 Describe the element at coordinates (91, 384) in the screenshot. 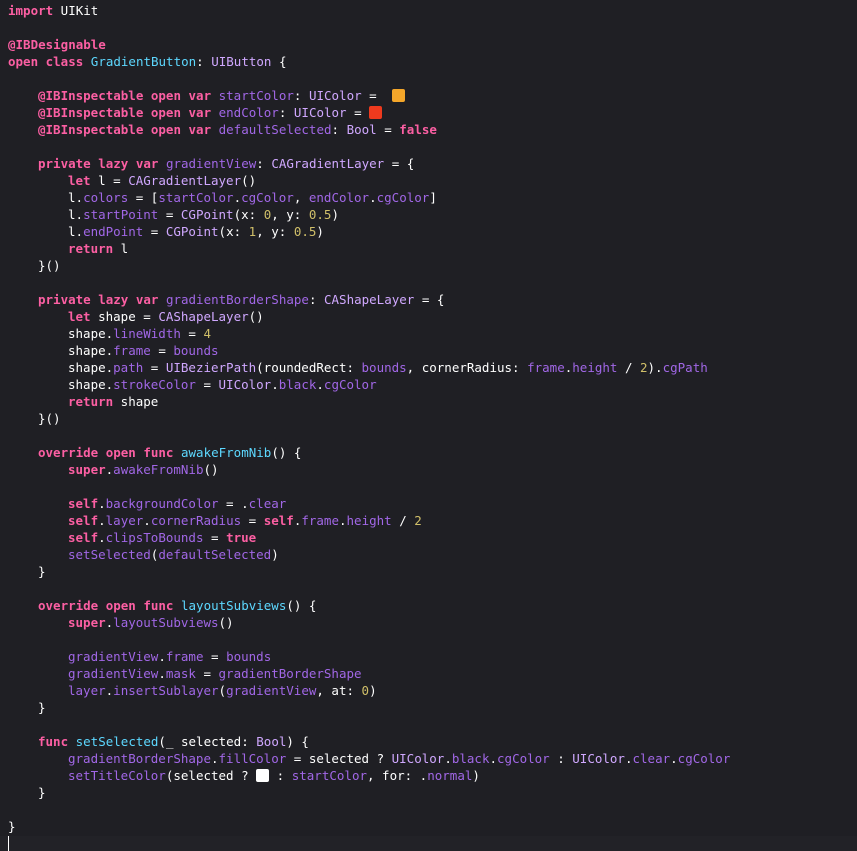

I see `code-text: shape.` at that location.